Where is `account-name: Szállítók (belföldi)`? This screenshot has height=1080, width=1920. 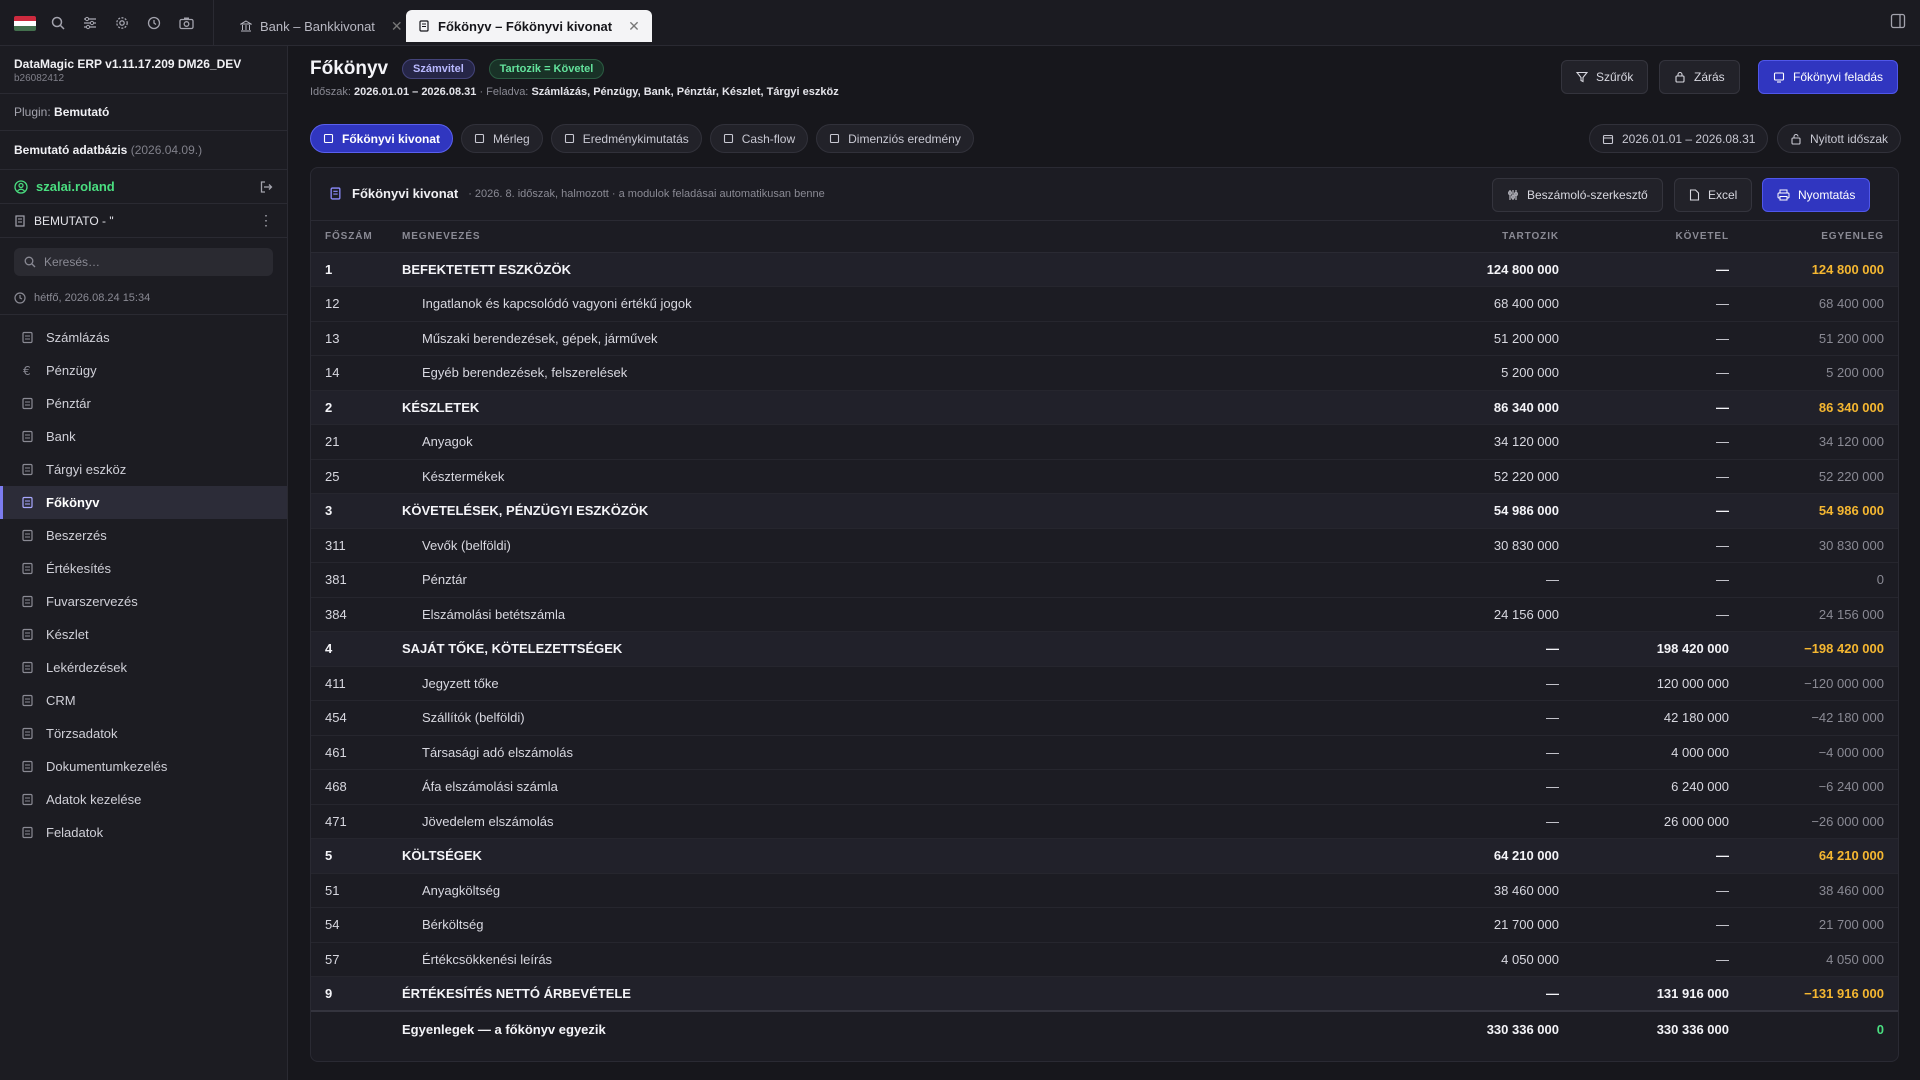
account-name: Szállítók (belföldi) is located at coordinates (865, 718).